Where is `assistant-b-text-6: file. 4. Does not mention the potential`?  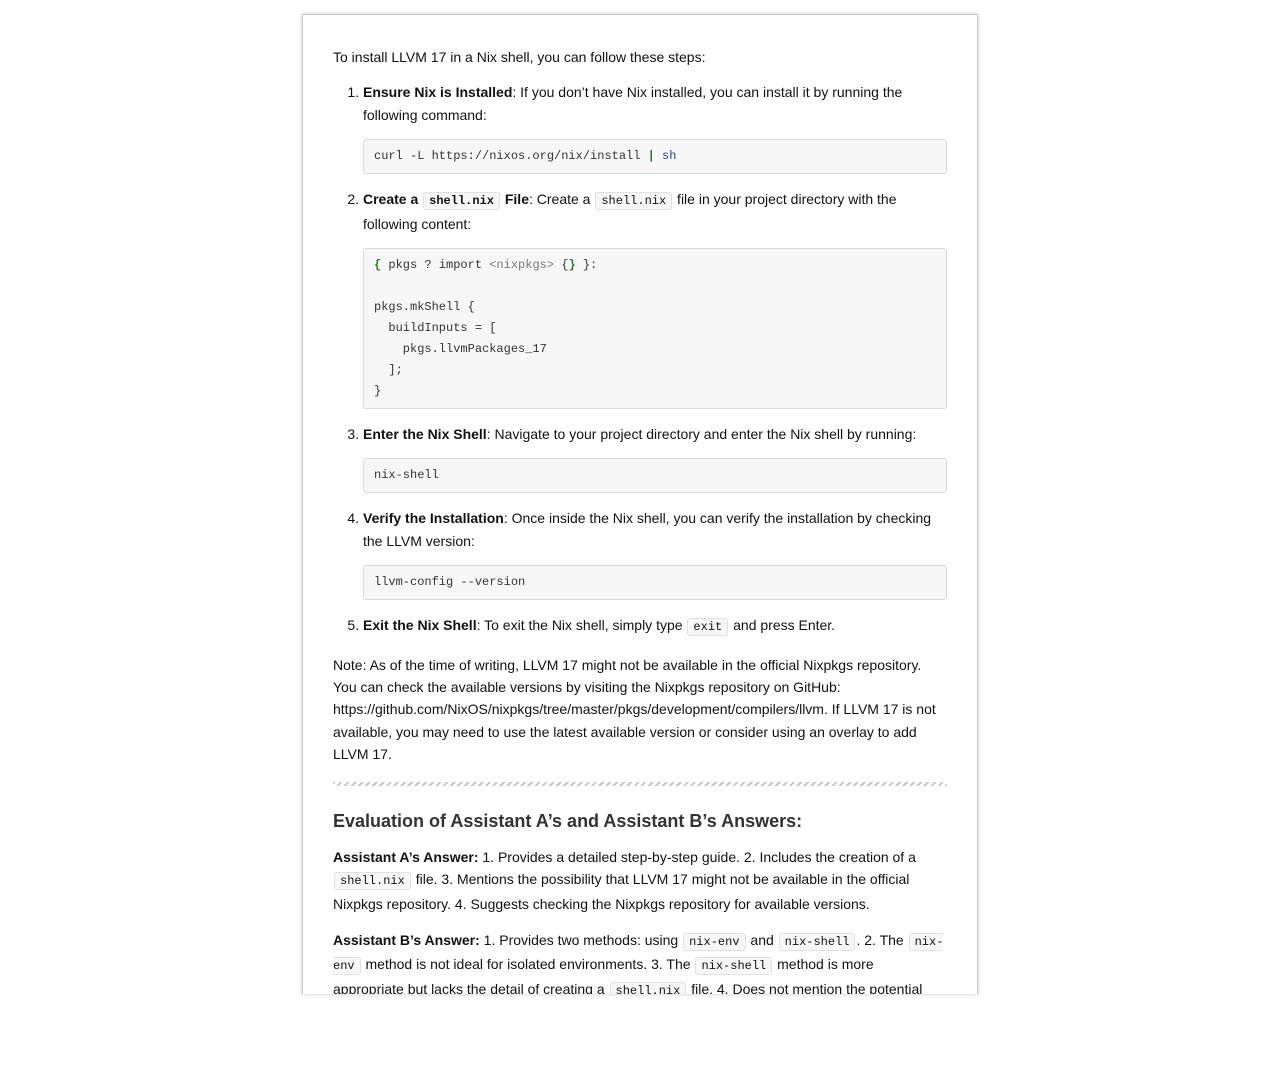 assistant-b-text-6: file. 4. Does not mention the potential is located at coordinates (805, 987).